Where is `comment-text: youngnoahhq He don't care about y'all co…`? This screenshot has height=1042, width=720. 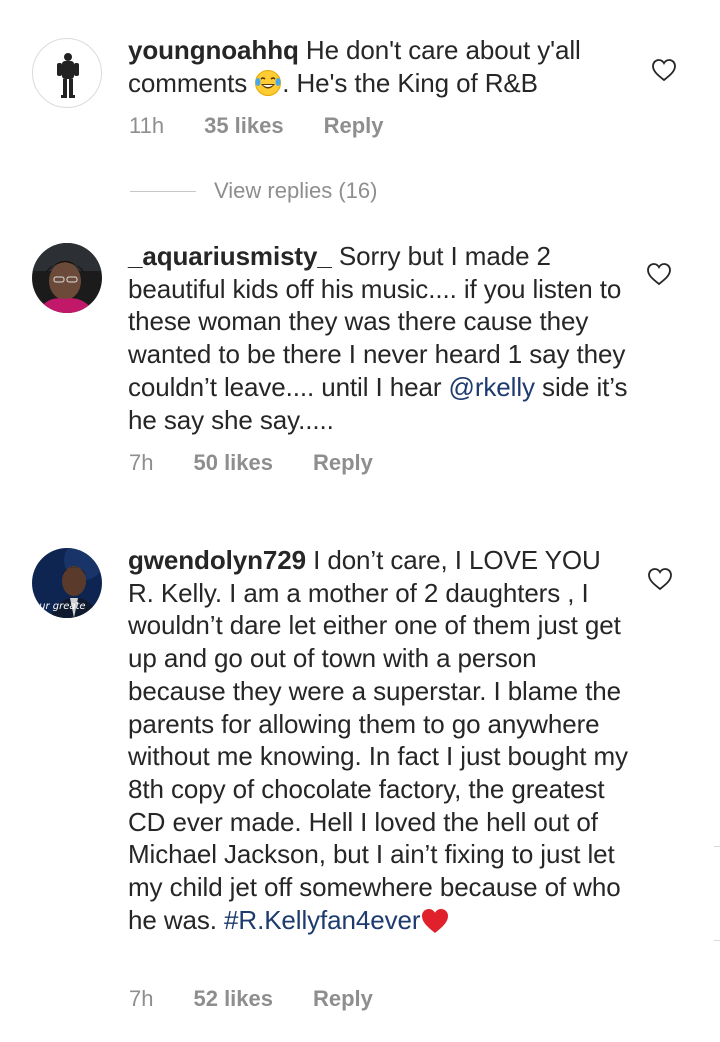 comment-text: youngnoahhq He don't care about y'all co… is located at coordinates (378, 67).